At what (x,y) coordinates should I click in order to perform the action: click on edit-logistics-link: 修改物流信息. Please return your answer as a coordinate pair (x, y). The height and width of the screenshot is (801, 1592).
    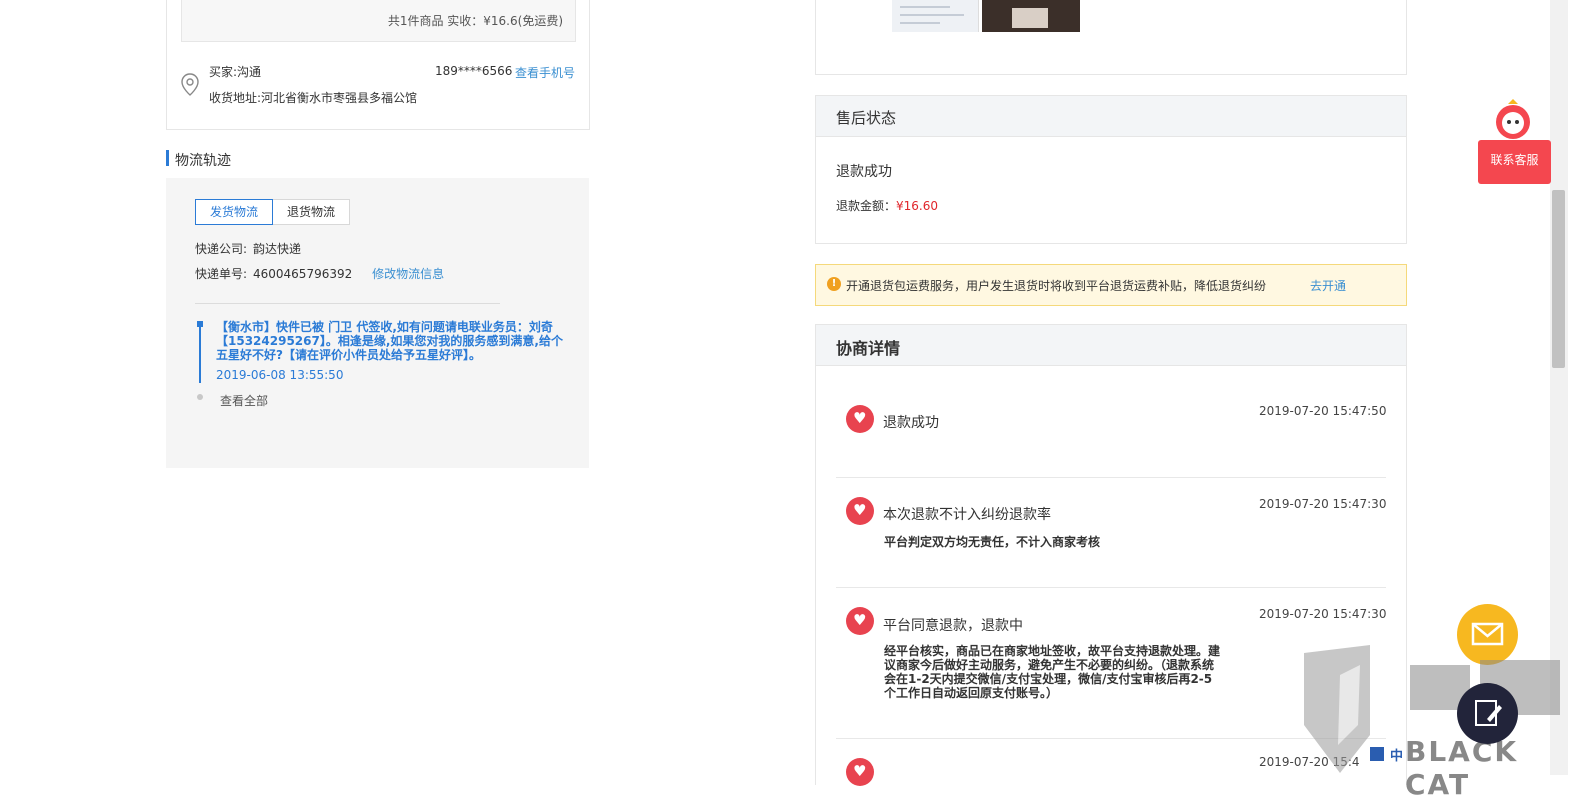
    Looking at the image, I should click on (408, 274).